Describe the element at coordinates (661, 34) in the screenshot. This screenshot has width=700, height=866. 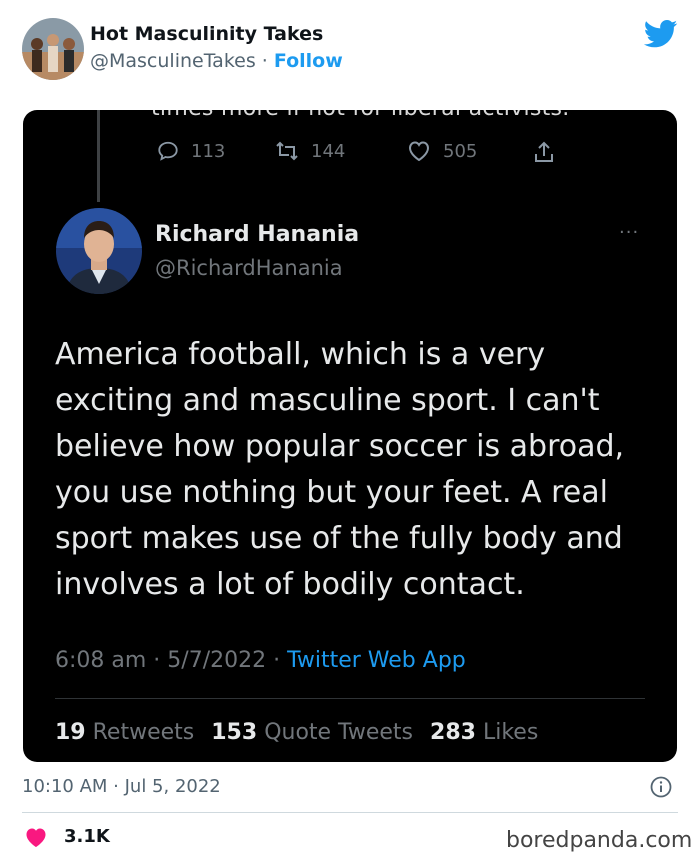
I see `twitter-bird-icon` at that location.